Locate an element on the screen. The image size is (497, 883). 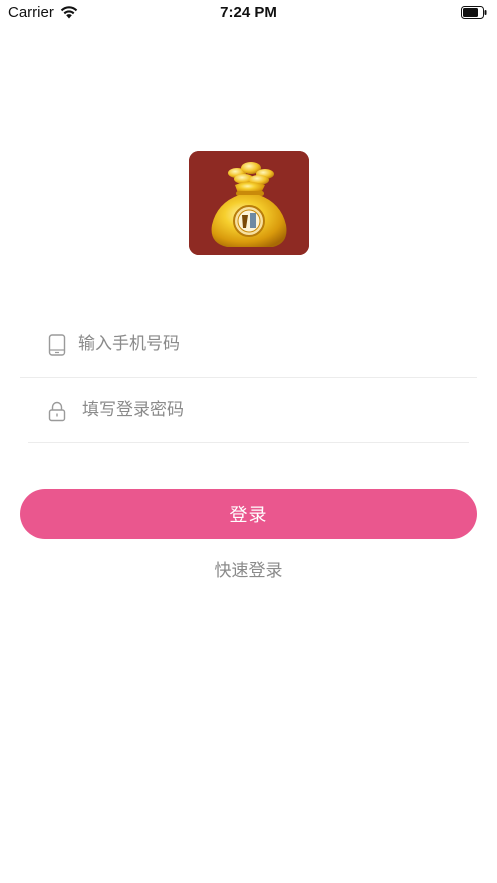
status-bar: Carrier 7:24 PM is located at coordinates (248, 13).